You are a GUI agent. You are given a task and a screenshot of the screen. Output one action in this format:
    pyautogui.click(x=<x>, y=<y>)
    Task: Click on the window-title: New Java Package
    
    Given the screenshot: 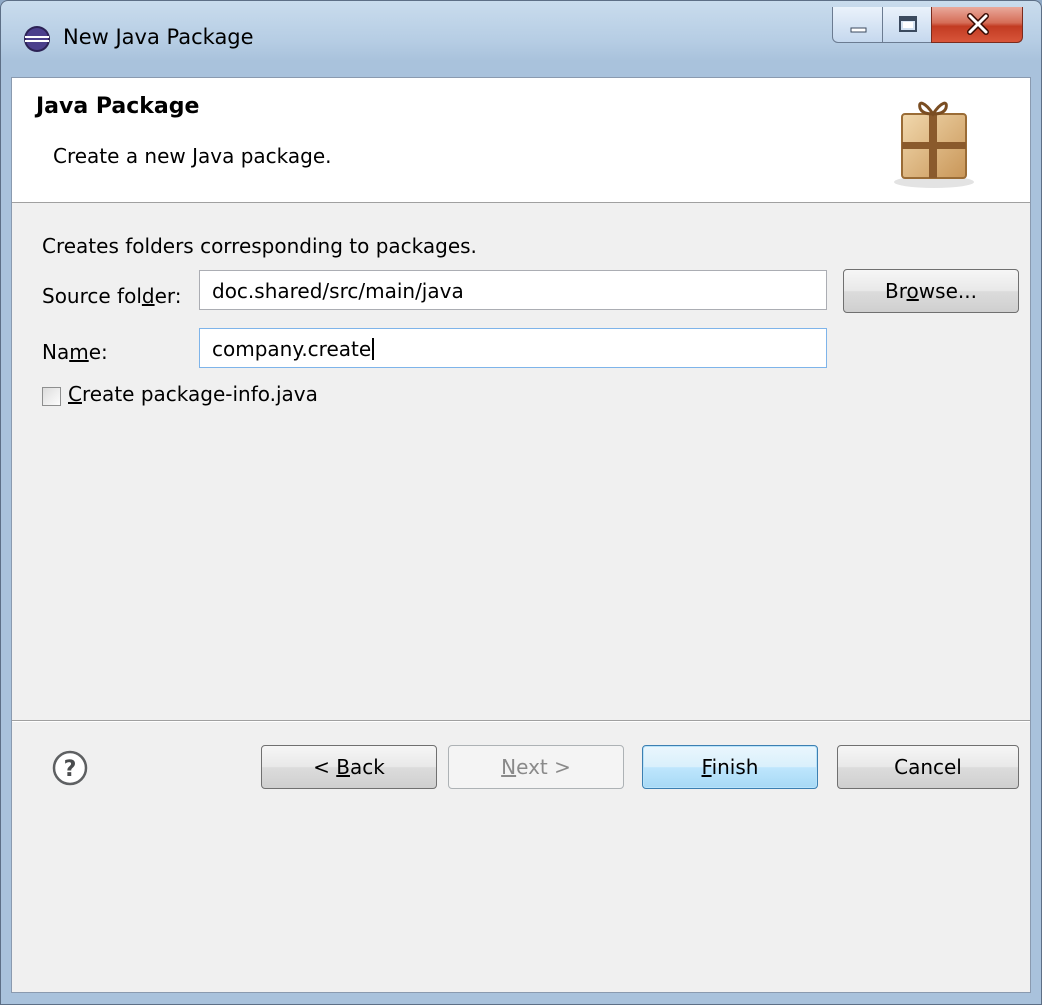 What is the action you would take?
    pyautogui.click(x=158, y=37)
    